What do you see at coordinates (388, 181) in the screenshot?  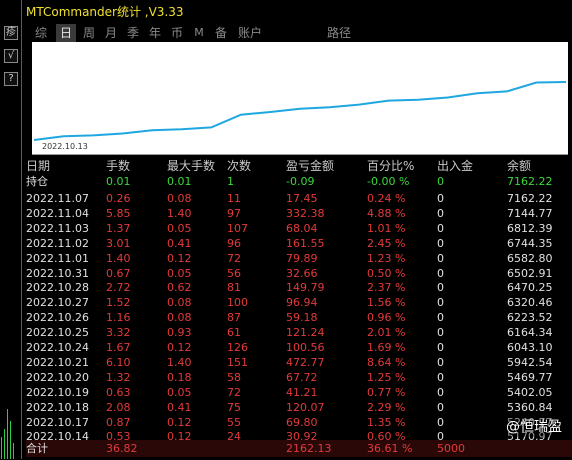 I see `cell-percent: -0.00 %` at bounding box center [388, 181].